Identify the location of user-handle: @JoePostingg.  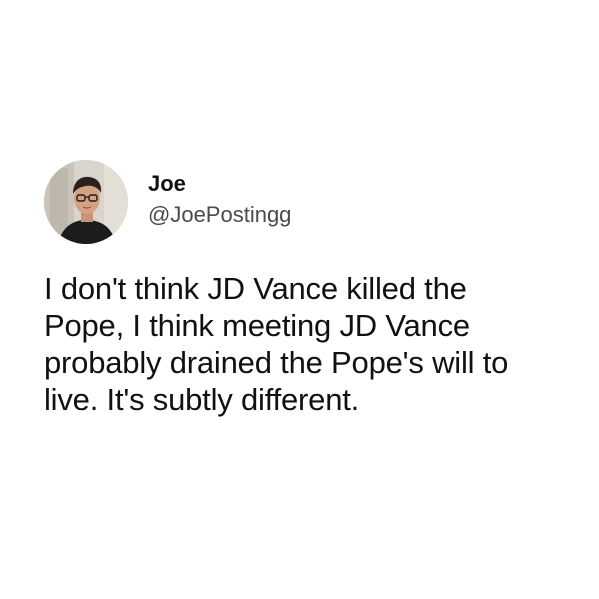
(219, 215).